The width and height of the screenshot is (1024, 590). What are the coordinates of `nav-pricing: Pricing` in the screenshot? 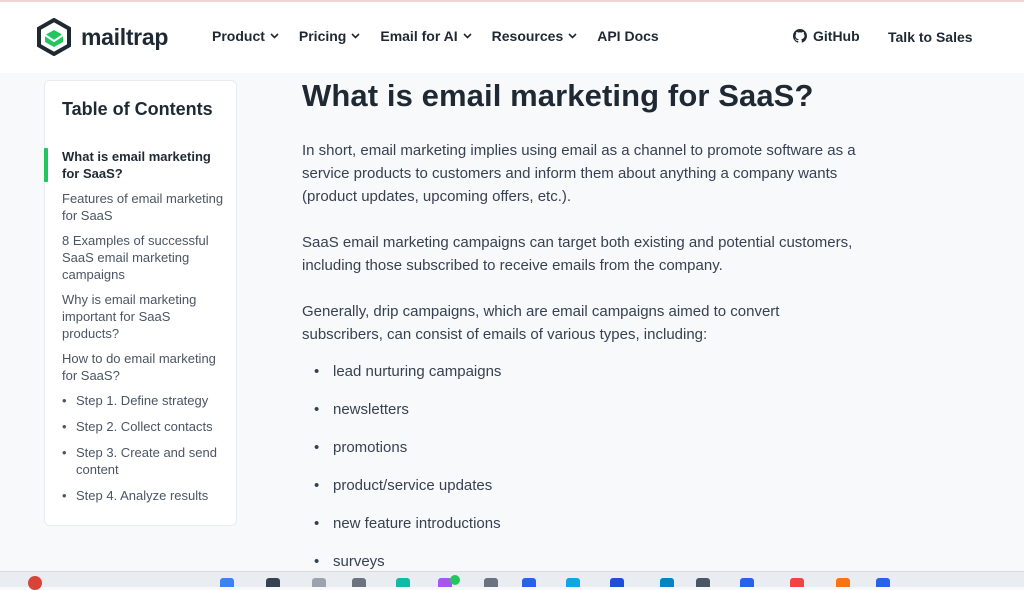 It's located at (329, 36).